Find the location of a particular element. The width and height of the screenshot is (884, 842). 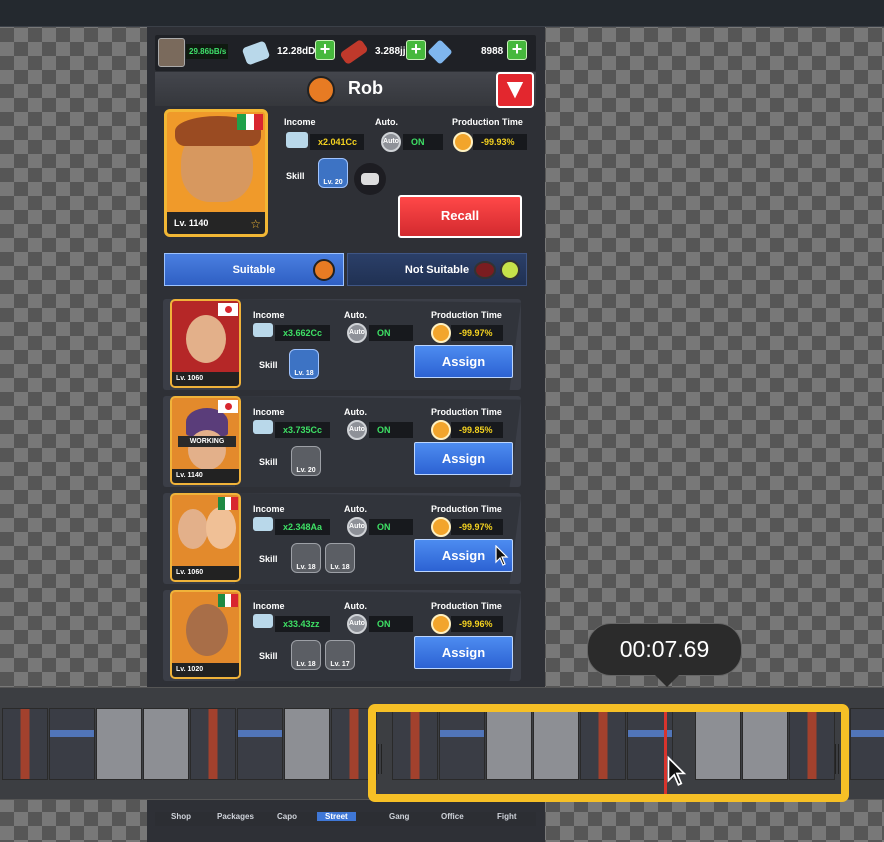

page-title: Rob is located at coordinates (365, 88).